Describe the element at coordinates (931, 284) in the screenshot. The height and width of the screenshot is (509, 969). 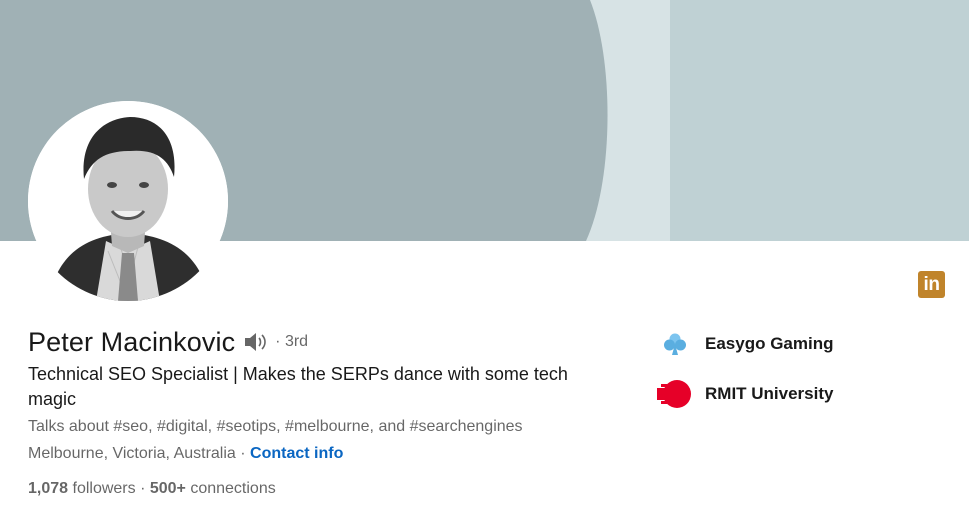
I see `linkedin-badge-icon: in` at that location.